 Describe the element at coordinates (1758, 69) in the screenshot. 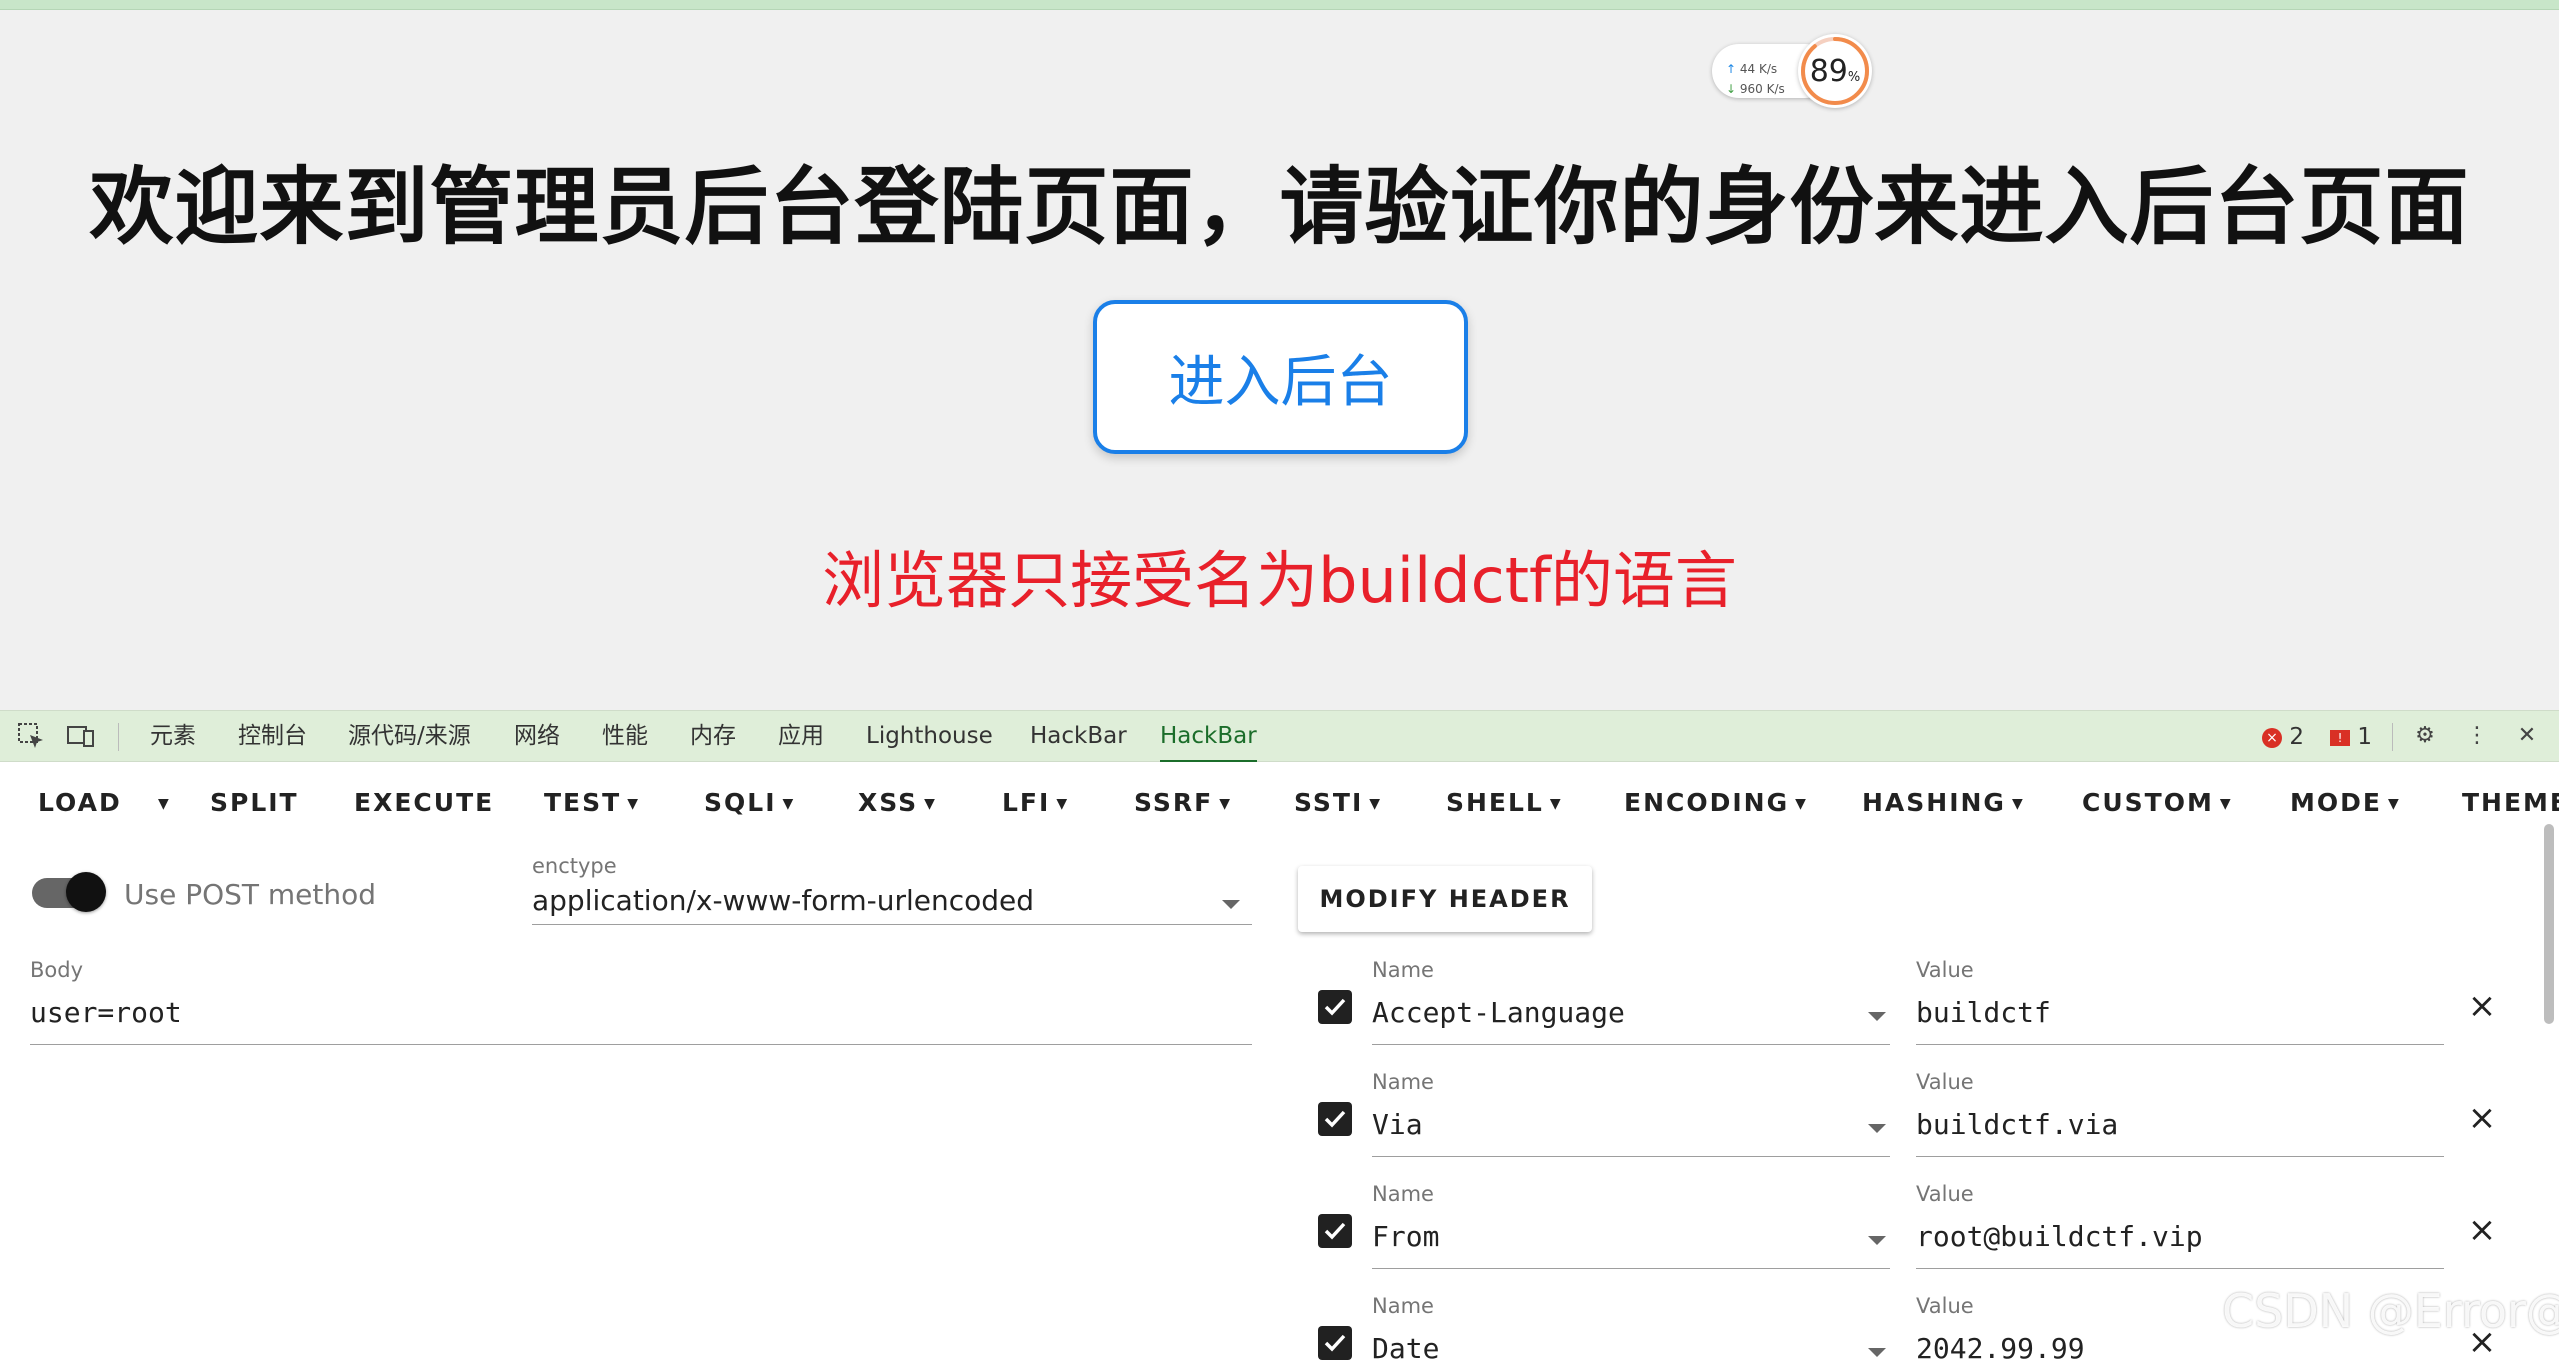

I see `upload-speed: 44 K/s` at that location.